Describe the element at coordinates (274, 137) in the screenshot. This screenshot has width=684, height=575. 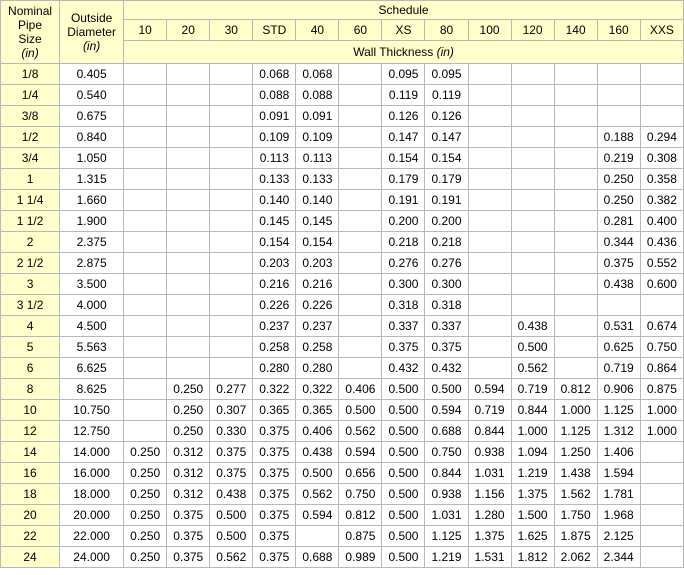
I see `wall-thickness-cell: 0.109` at that location.